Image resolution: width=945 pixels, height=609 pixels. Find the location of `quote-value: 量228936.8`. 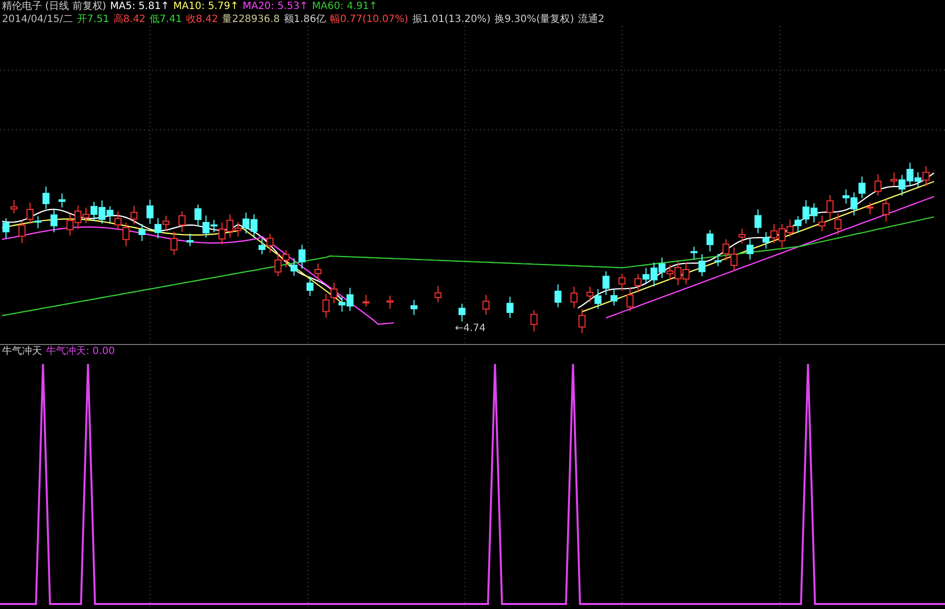

quote-value: 量228936.8 is located at coordinates (251, 19).